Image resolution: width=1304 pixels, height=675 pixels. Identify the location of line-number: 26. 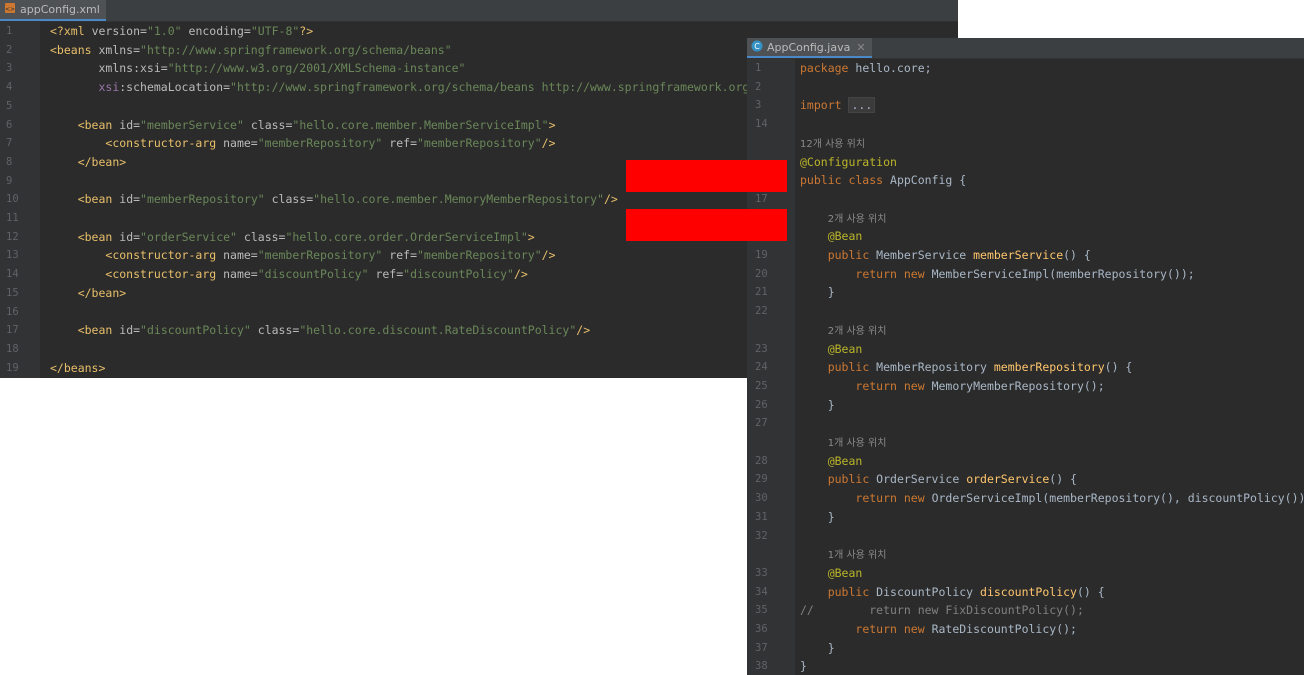
(761, 404).